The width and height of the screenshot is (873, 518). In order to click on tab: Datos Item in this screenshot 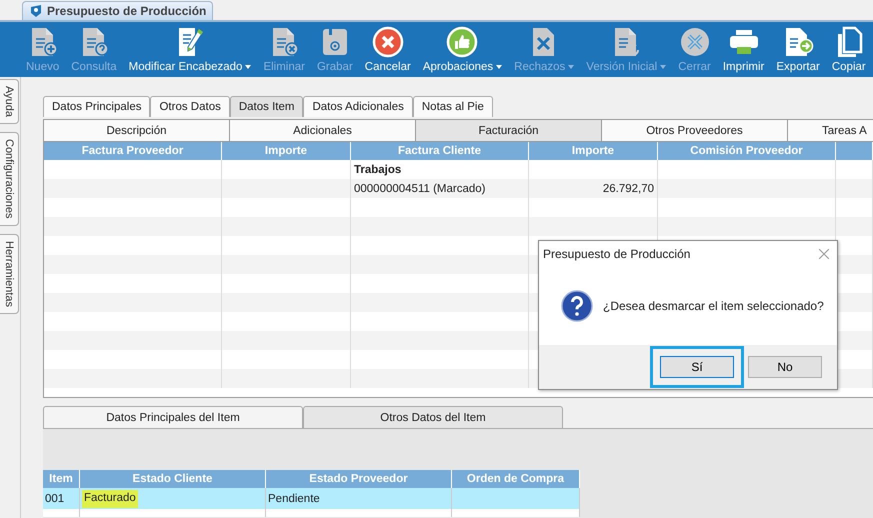, I will do `click(267, 106)`.